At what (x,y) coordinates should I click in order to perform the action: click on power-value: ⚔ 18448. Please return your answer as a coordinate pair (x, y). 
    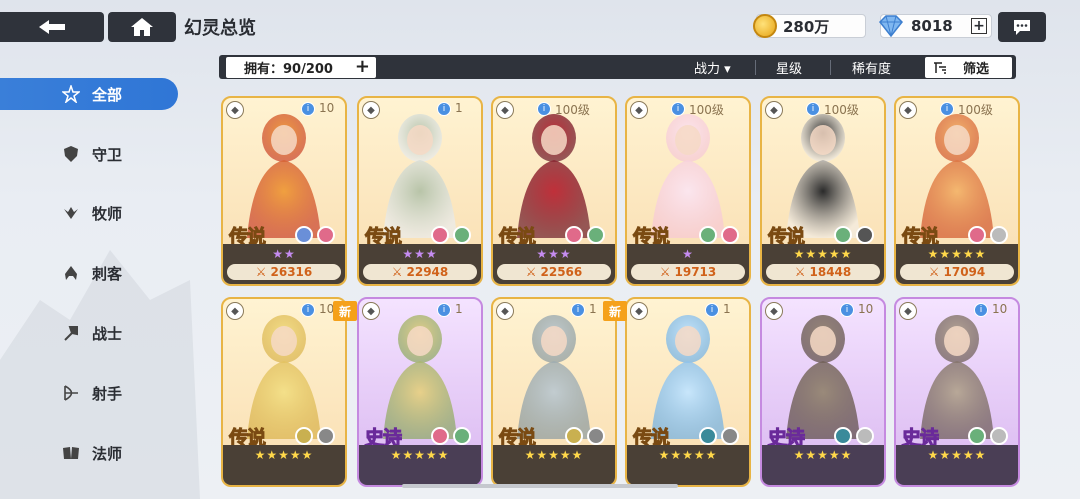
    Looking at the image, I should click on (823, 272).